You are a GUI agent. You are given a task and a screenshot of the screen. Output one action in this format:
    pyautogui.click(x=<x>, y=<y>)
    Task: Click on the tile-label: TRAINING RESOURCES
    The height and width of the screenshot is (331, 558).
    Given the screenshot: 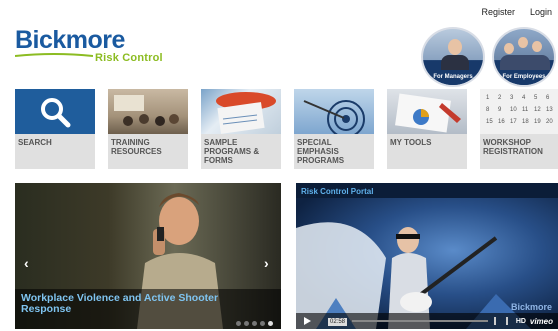 What is the action you would take?
    pyautogui.click(x=136, y=147)
    